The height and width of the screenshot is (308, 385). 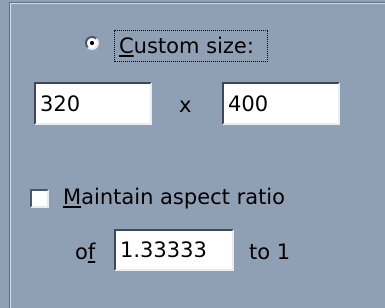 What do you see at coordinates (197, 3) in the screenshot?
I see `group-frame-top-highlight` at bounding box center [197, 3].